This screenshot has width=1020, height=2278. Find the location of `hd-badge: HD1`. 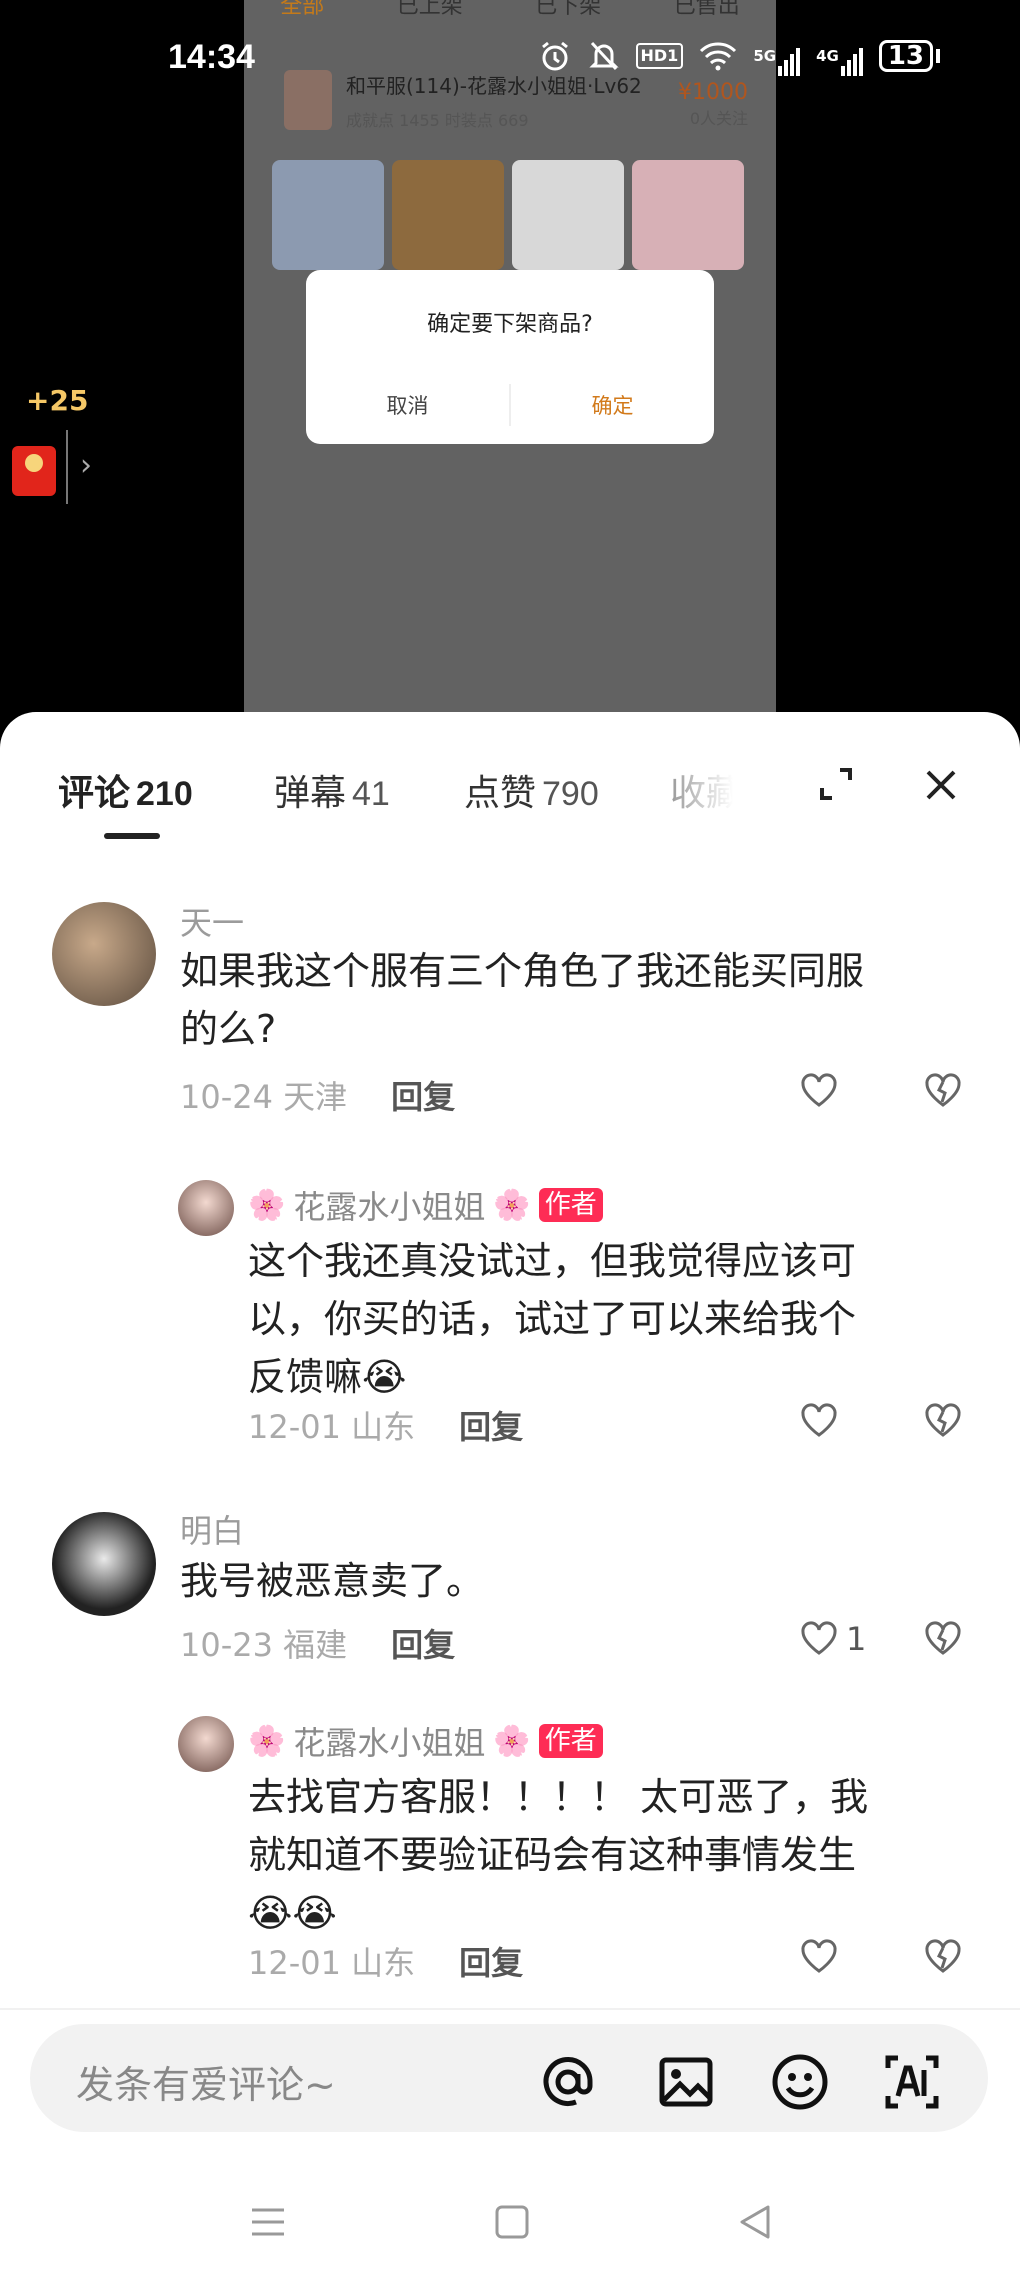

hd-badge: HD1 is located at coordinates (659, 56).